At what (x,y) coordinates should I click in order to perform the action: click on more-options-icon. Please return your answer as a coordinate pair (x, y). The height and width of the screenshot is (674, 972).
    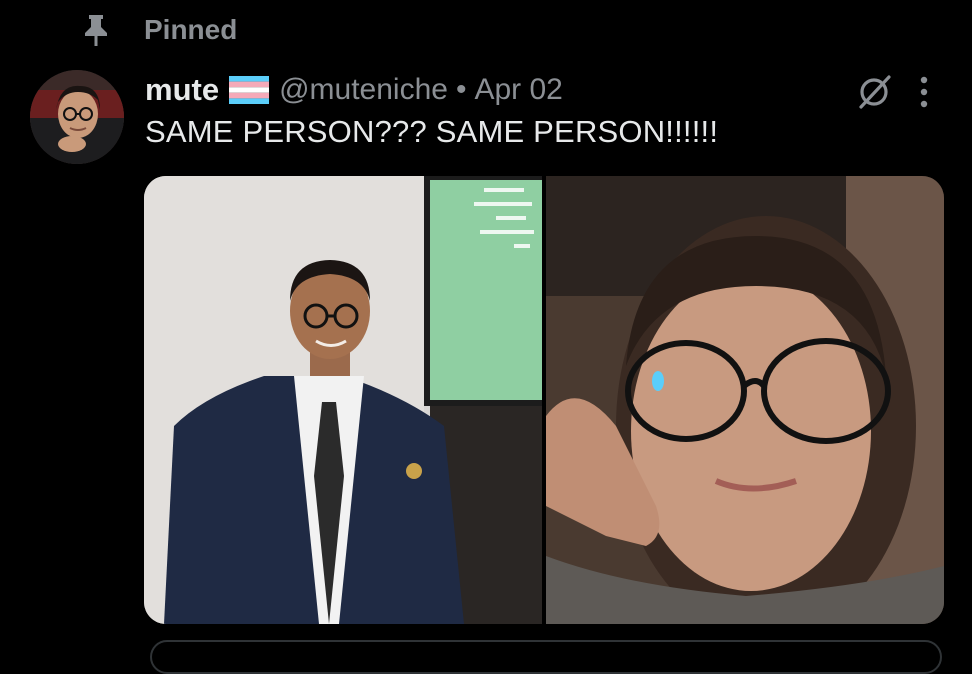
    Looking at the image, I should click on (924, 92).